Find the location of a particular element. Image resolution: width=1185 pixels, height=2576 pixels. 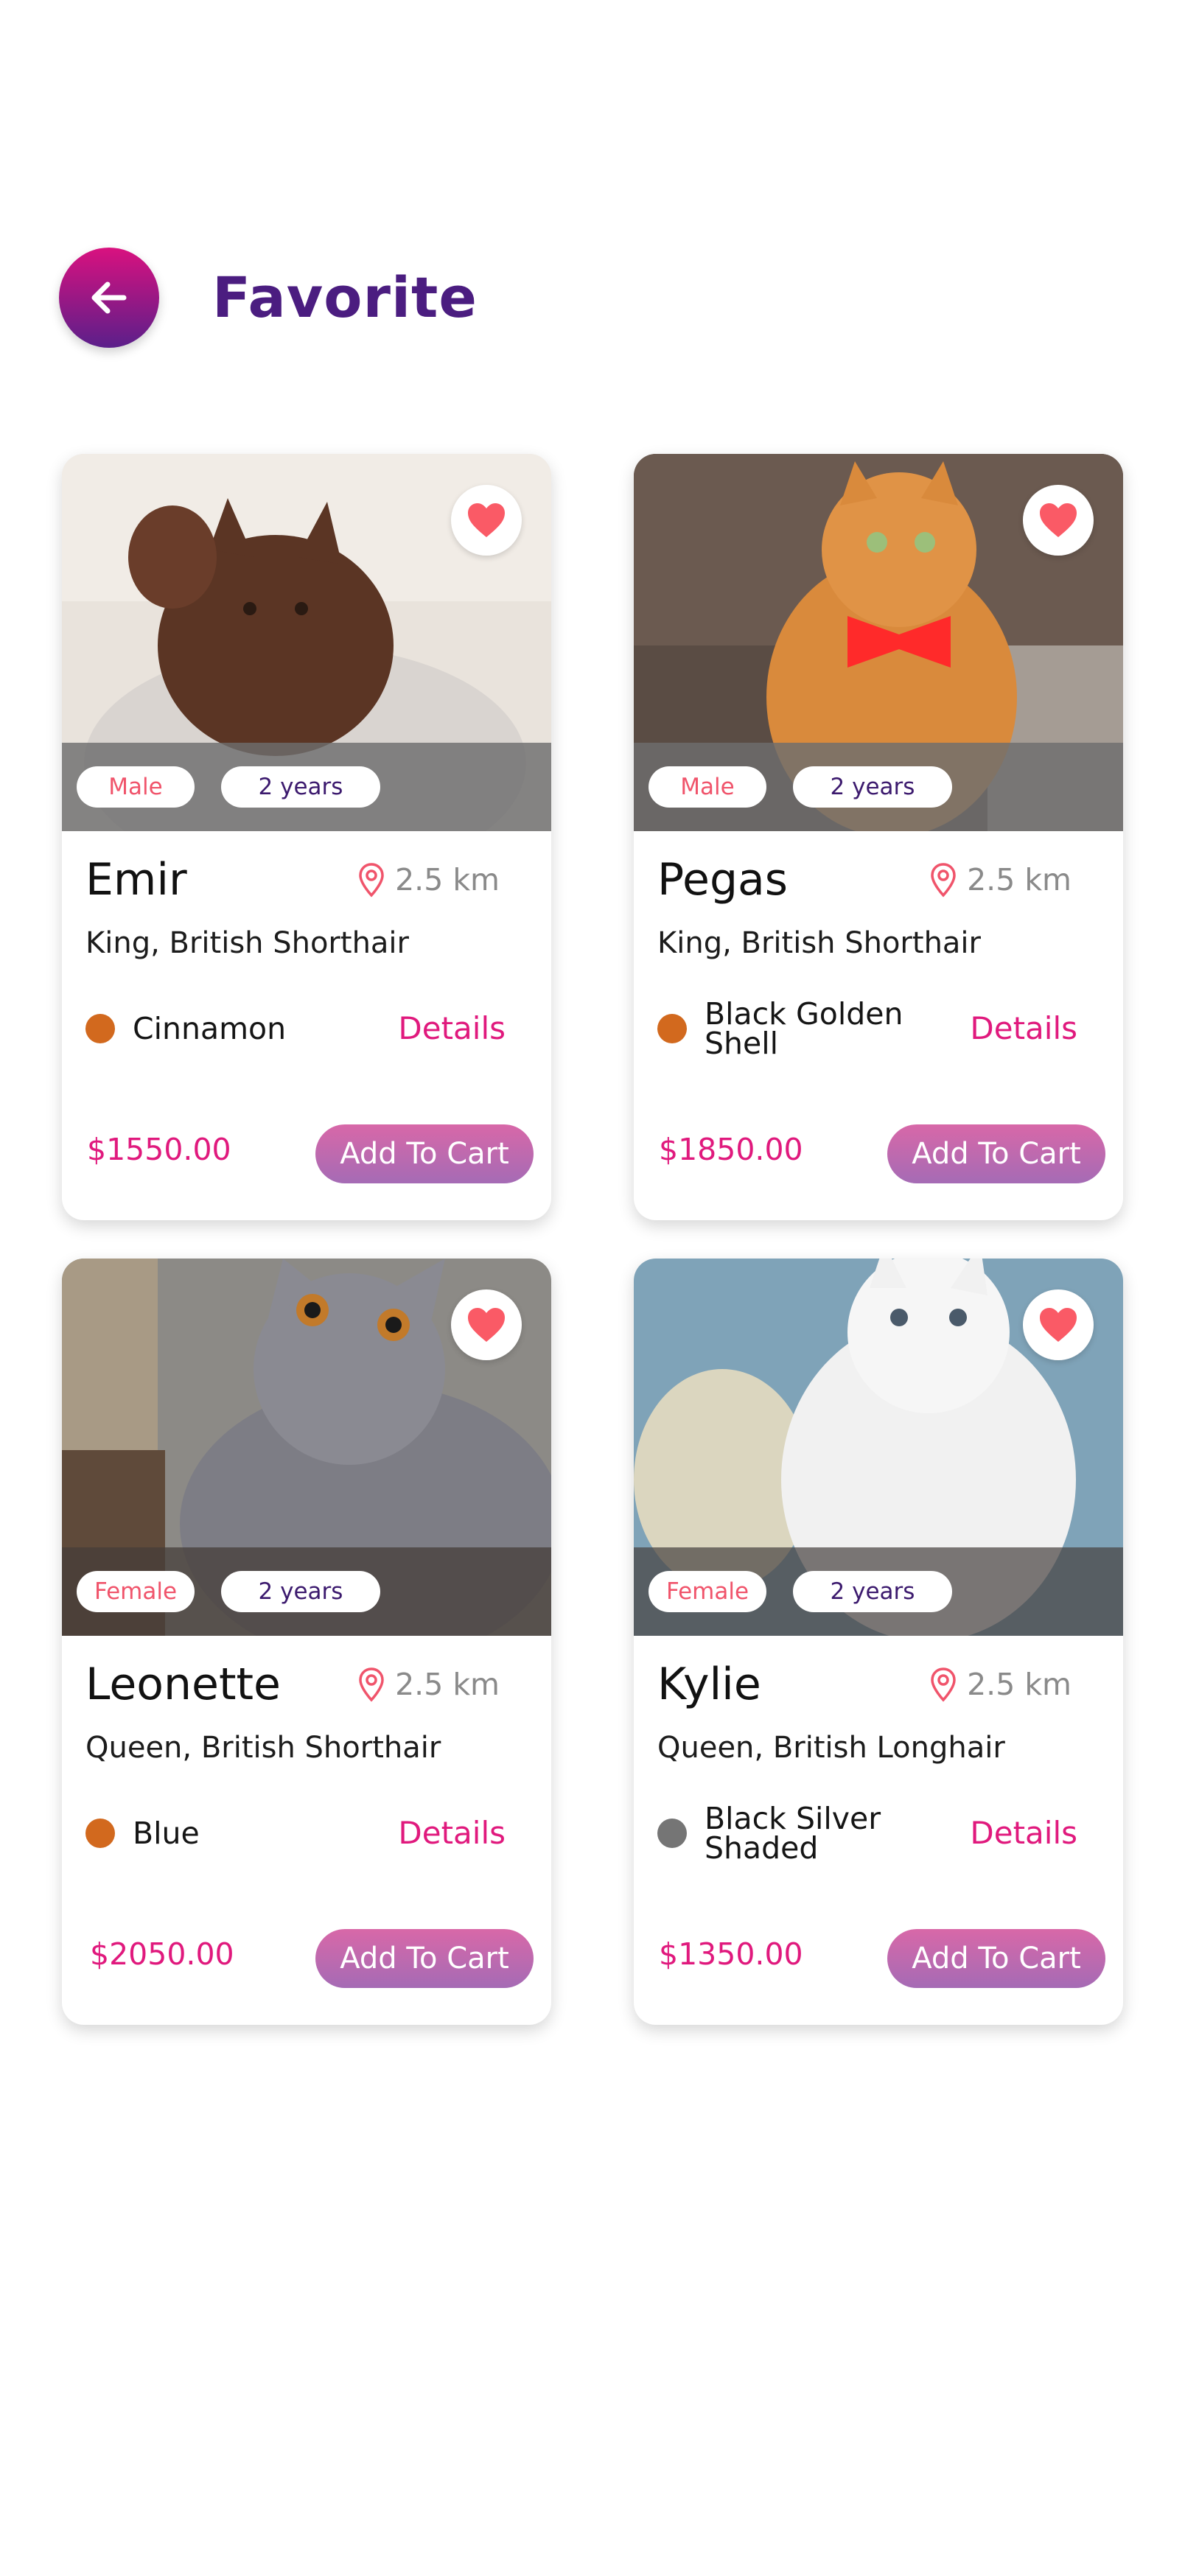

breed-label: Queen, British Shorthair is located at coordinates (263, 1748).